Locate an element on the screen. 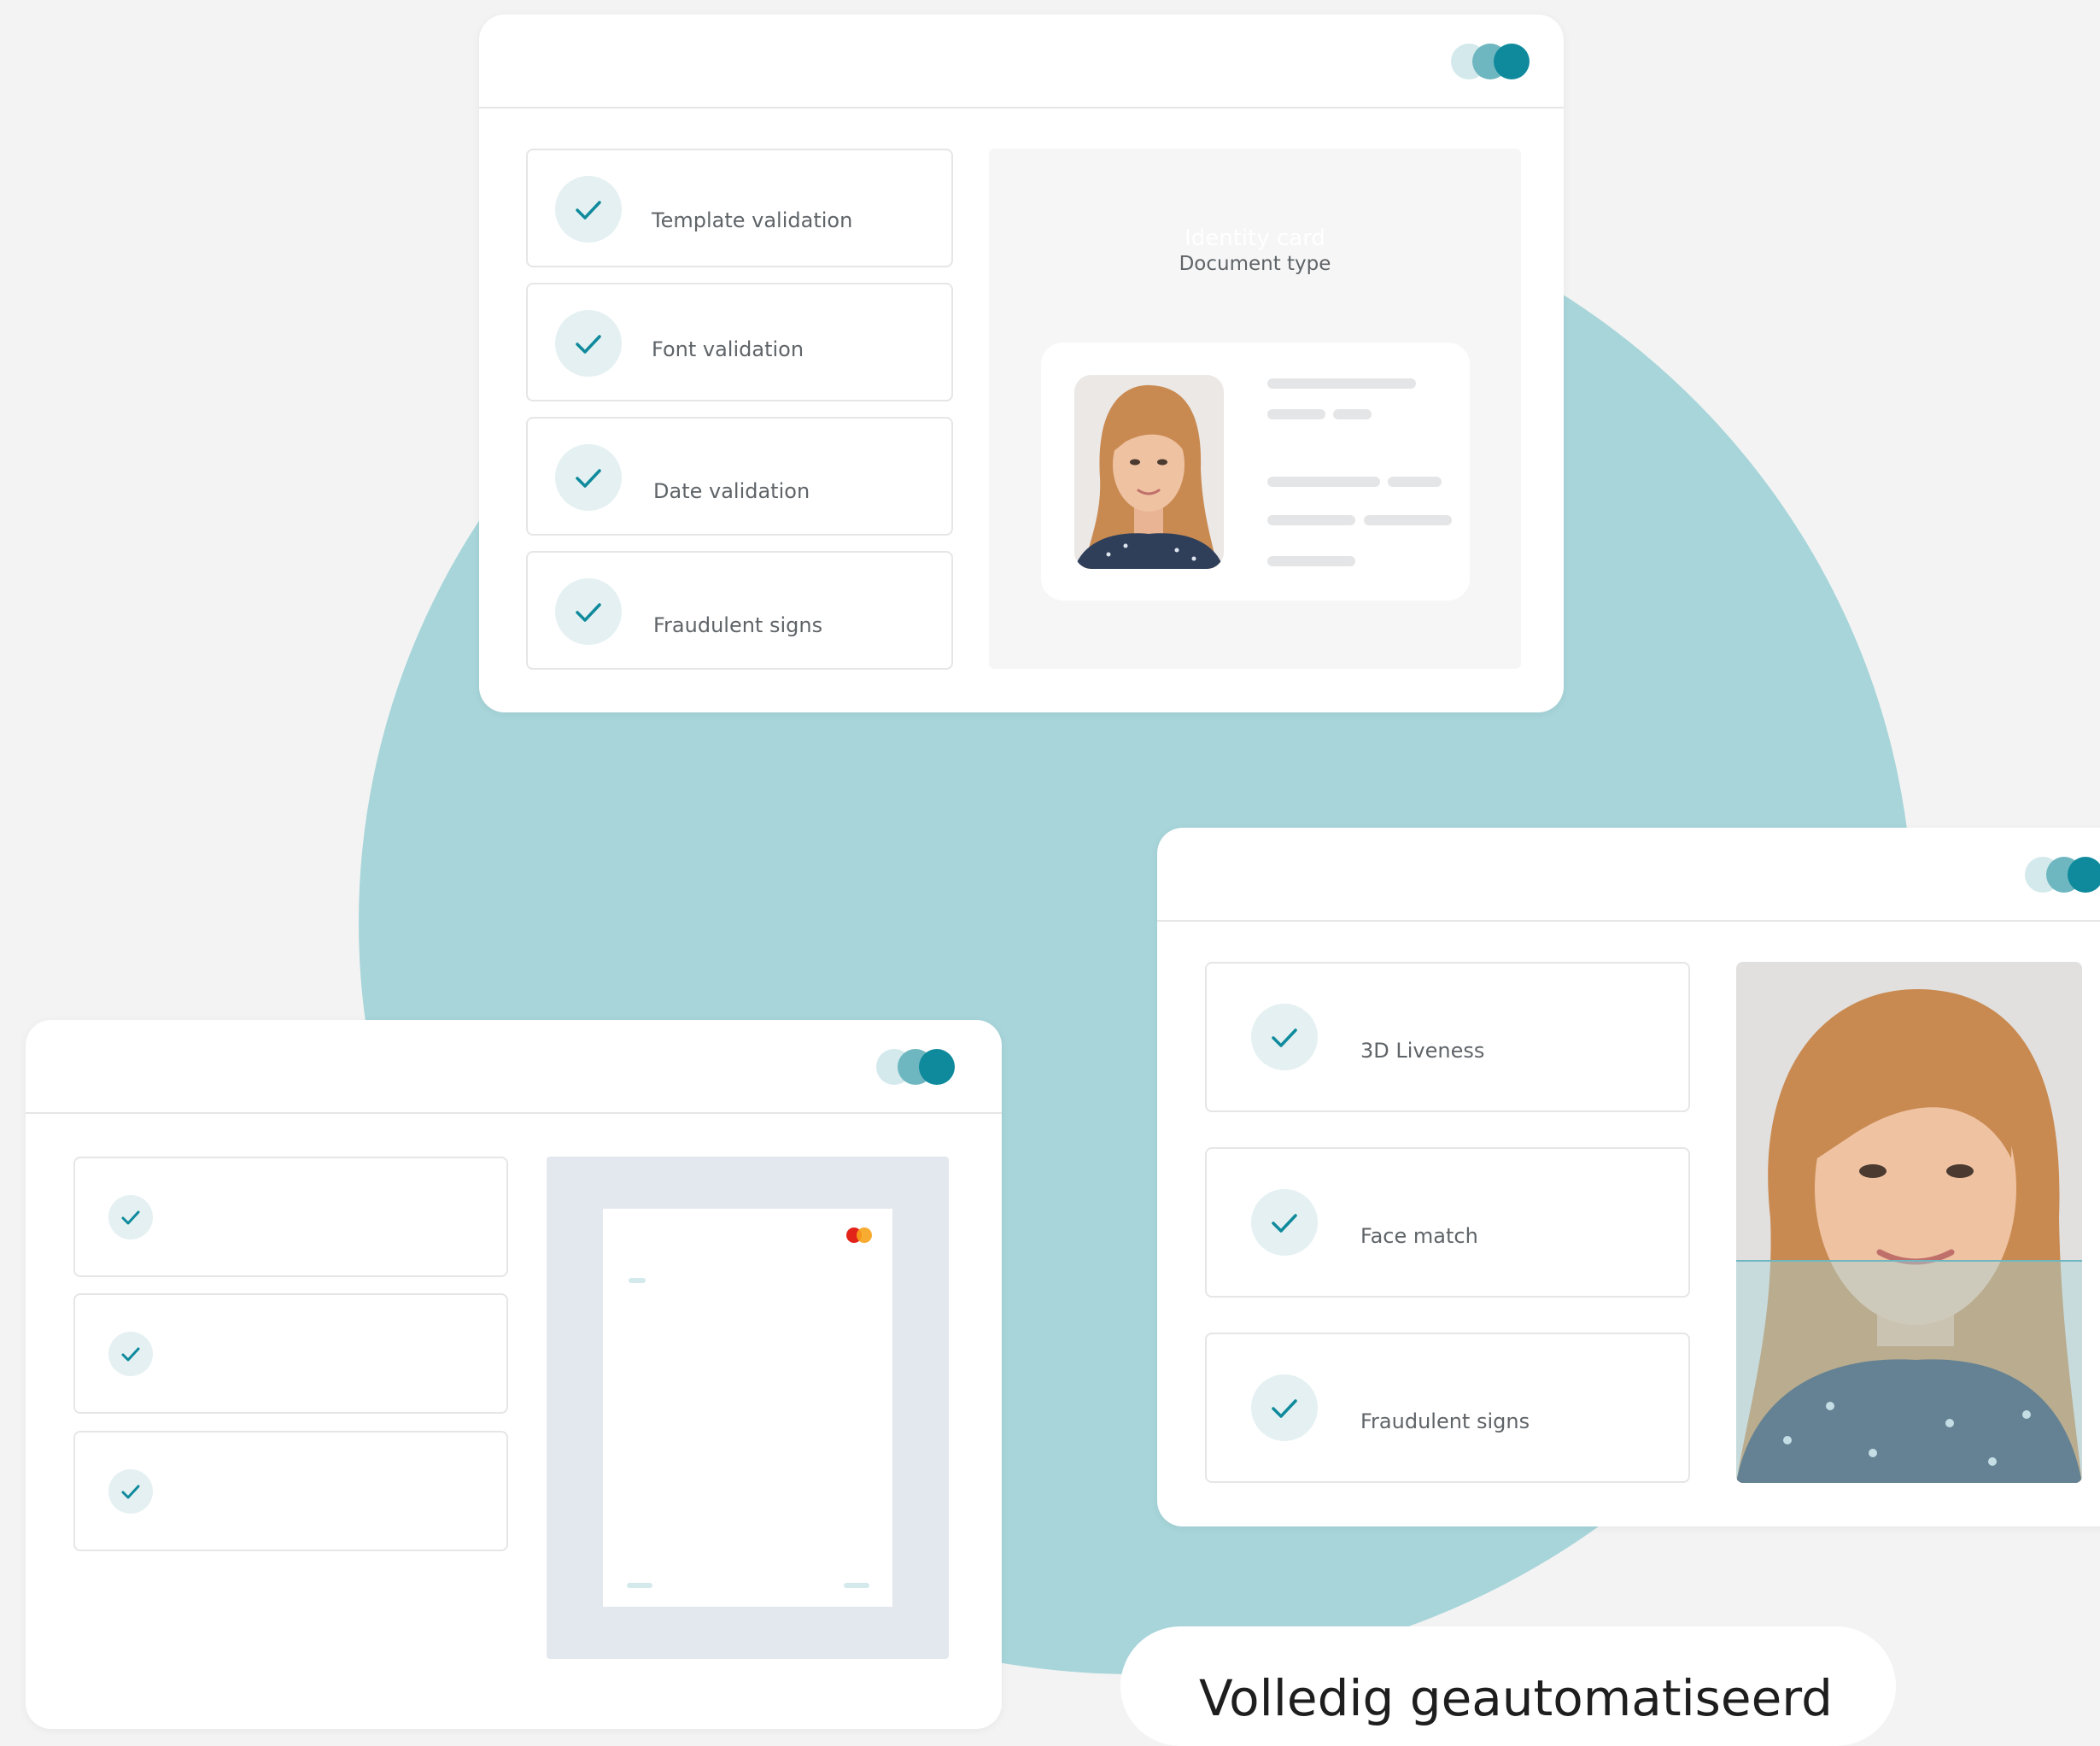 Image resolution: width=2100 pixels, height=1746 pixels. statement-page is located at coordinates (748, 1408).